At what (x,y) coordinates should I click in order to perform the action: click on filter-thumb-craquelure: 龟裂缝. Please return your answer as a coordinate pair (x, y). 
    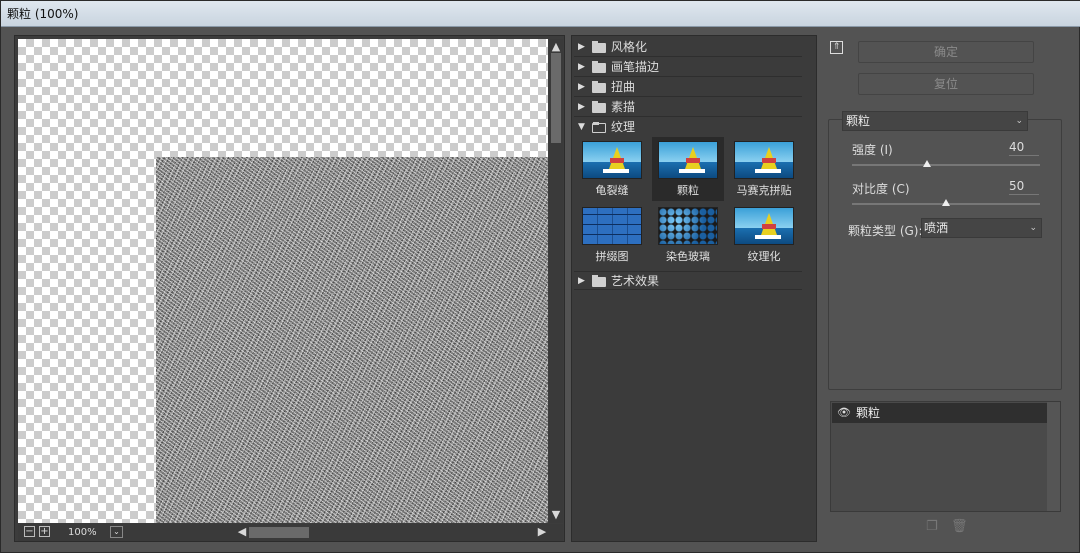
    Looking at the image, I should click on (612, 169).